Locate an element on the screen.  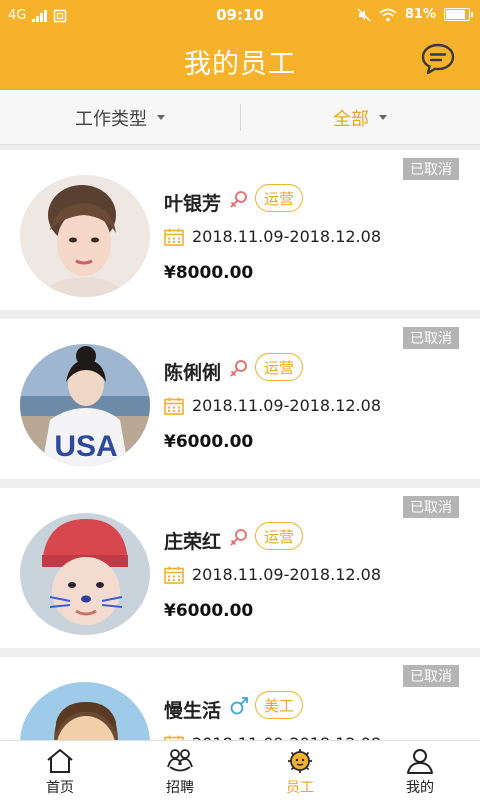
role-badge: 美工 is located at coordinates (279, 705).